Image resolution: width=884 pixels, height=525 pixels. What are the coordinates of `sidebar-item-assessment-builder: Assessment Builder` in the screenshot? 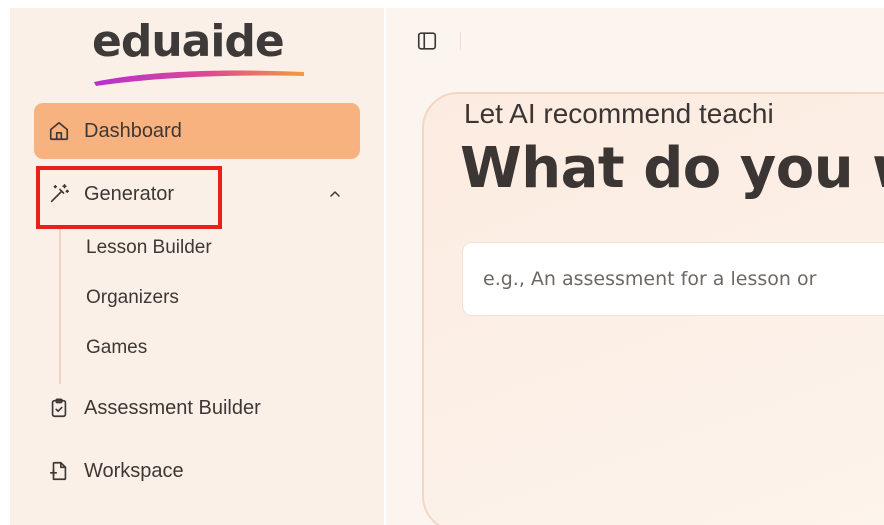 It's located at (197, 408).